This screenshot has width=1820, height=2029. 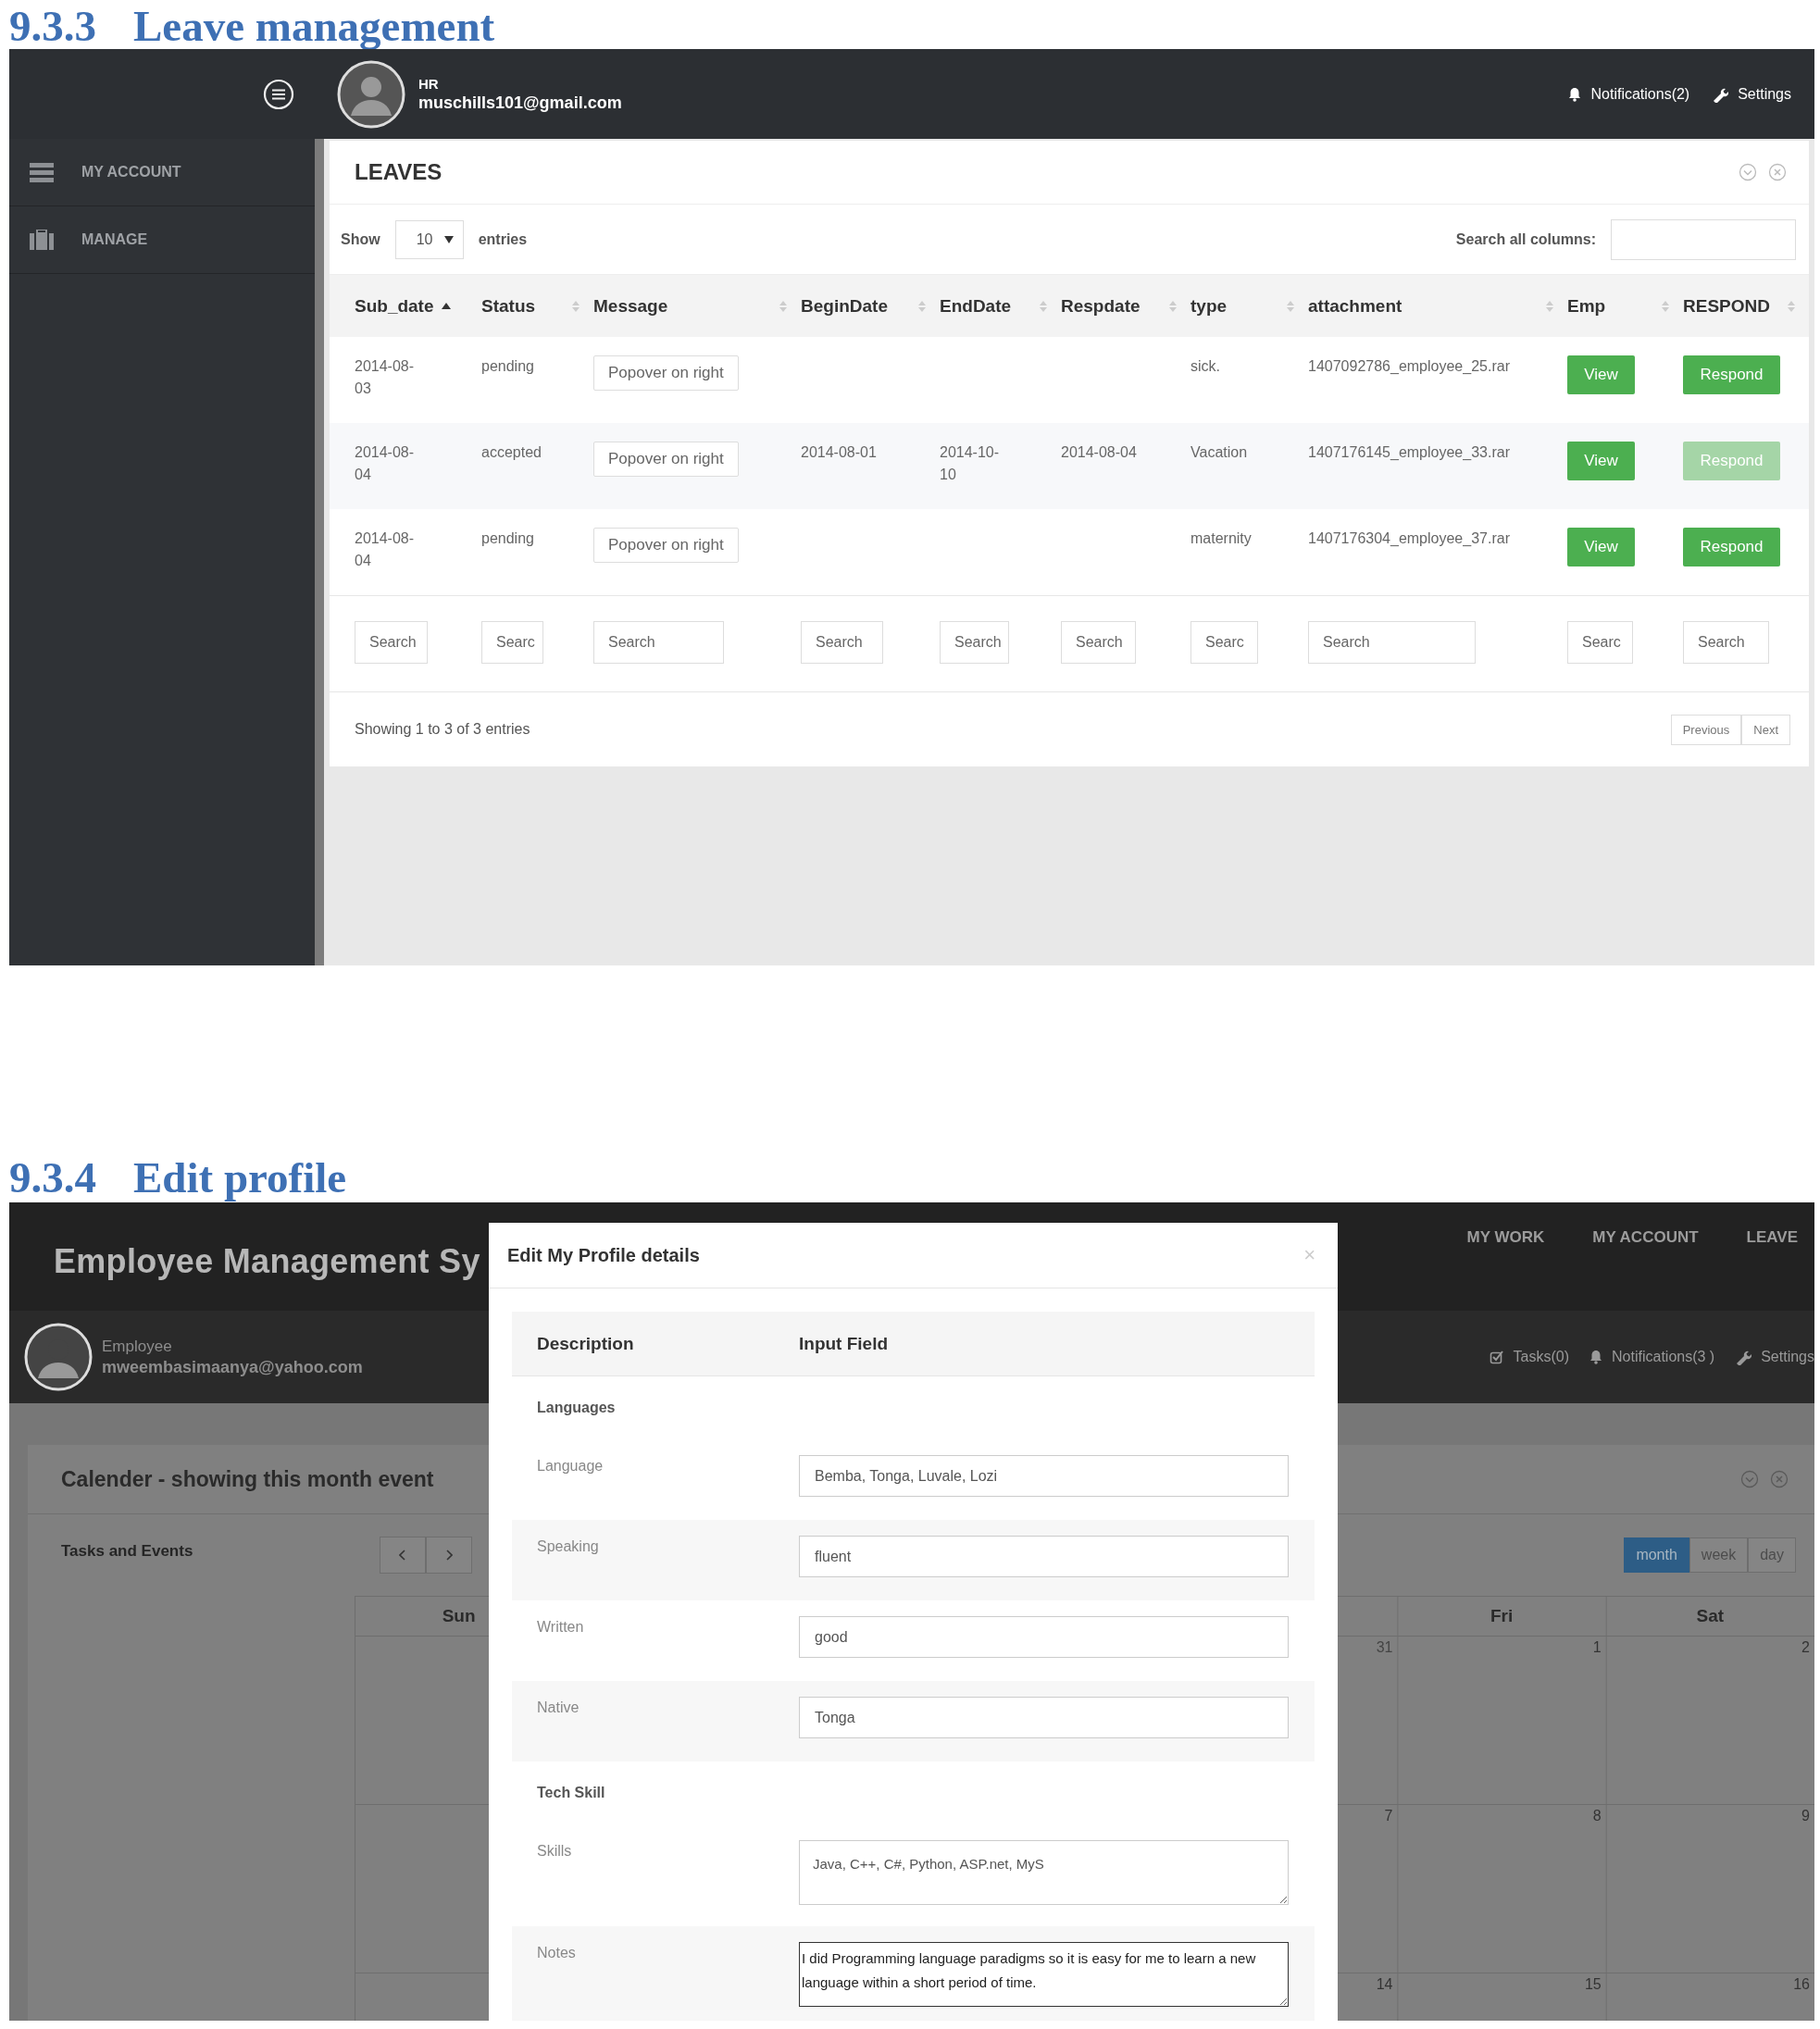 I want to click on date-number: 7, so click(x=1388, y=1816).